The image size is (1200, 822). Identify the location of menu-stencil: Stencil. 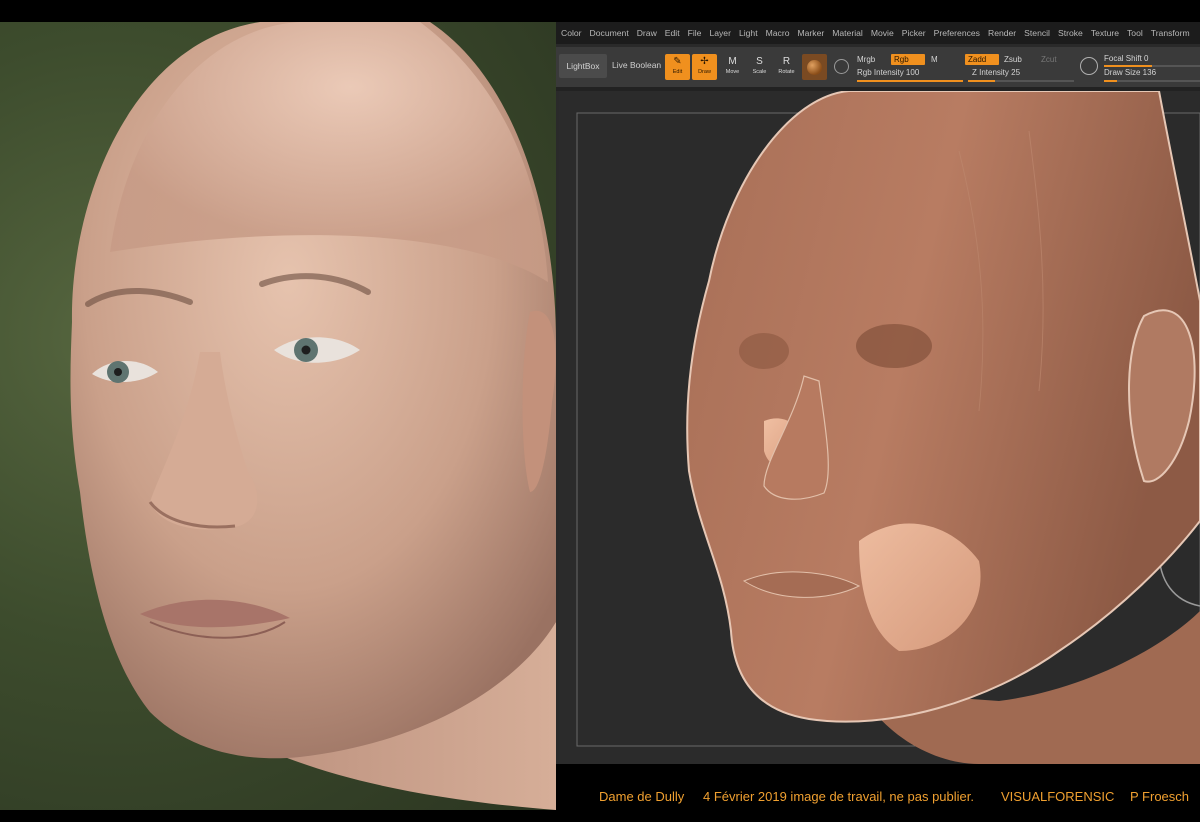
(1037, 33).